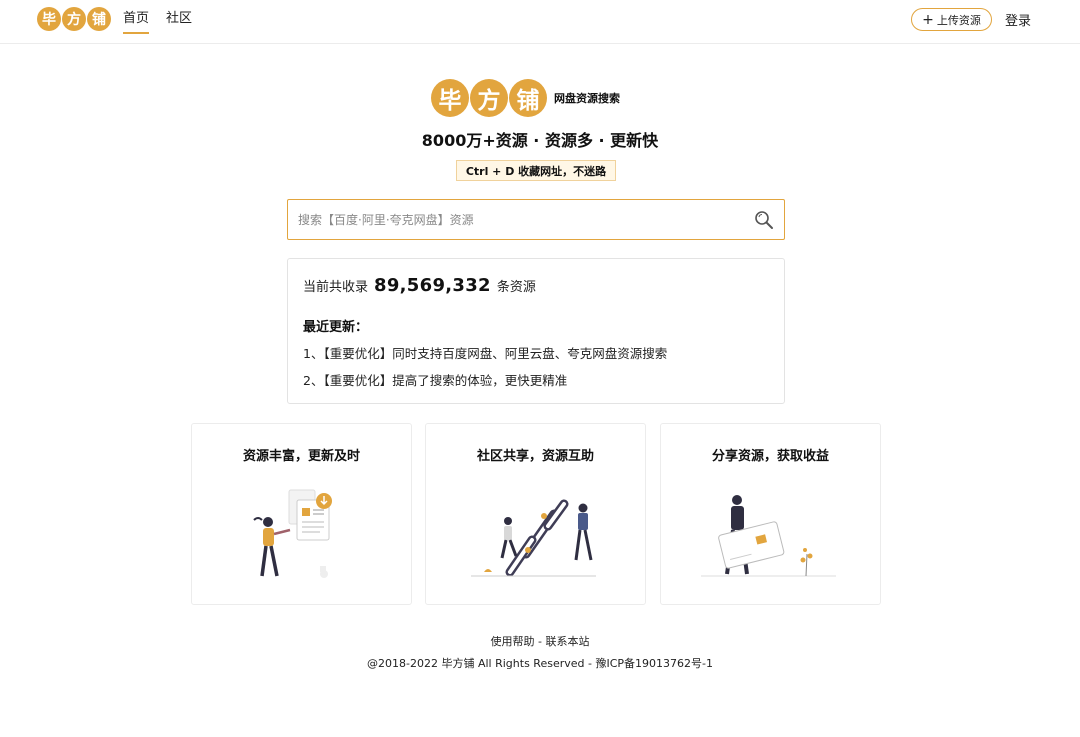  Describe the element at coordinates (928, 19) in the screenshot. I see `plus-icon: +` at that location.